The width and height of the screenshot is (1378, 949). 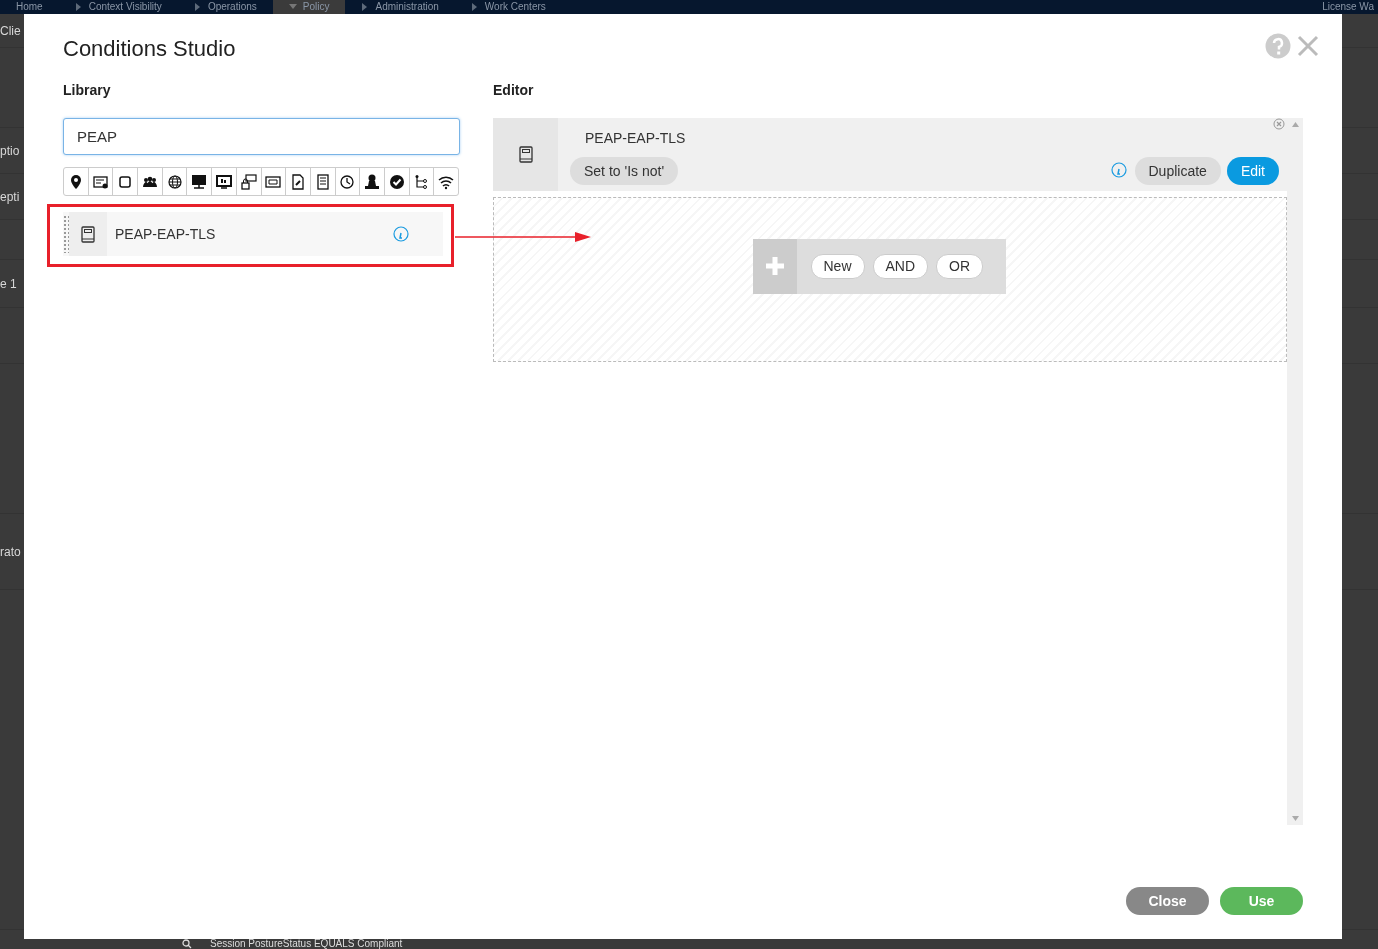 What do you see at coordinates (400, 7) in the screenshot?
I see `nav-tab: Administration` at bounding box center [400, 7].